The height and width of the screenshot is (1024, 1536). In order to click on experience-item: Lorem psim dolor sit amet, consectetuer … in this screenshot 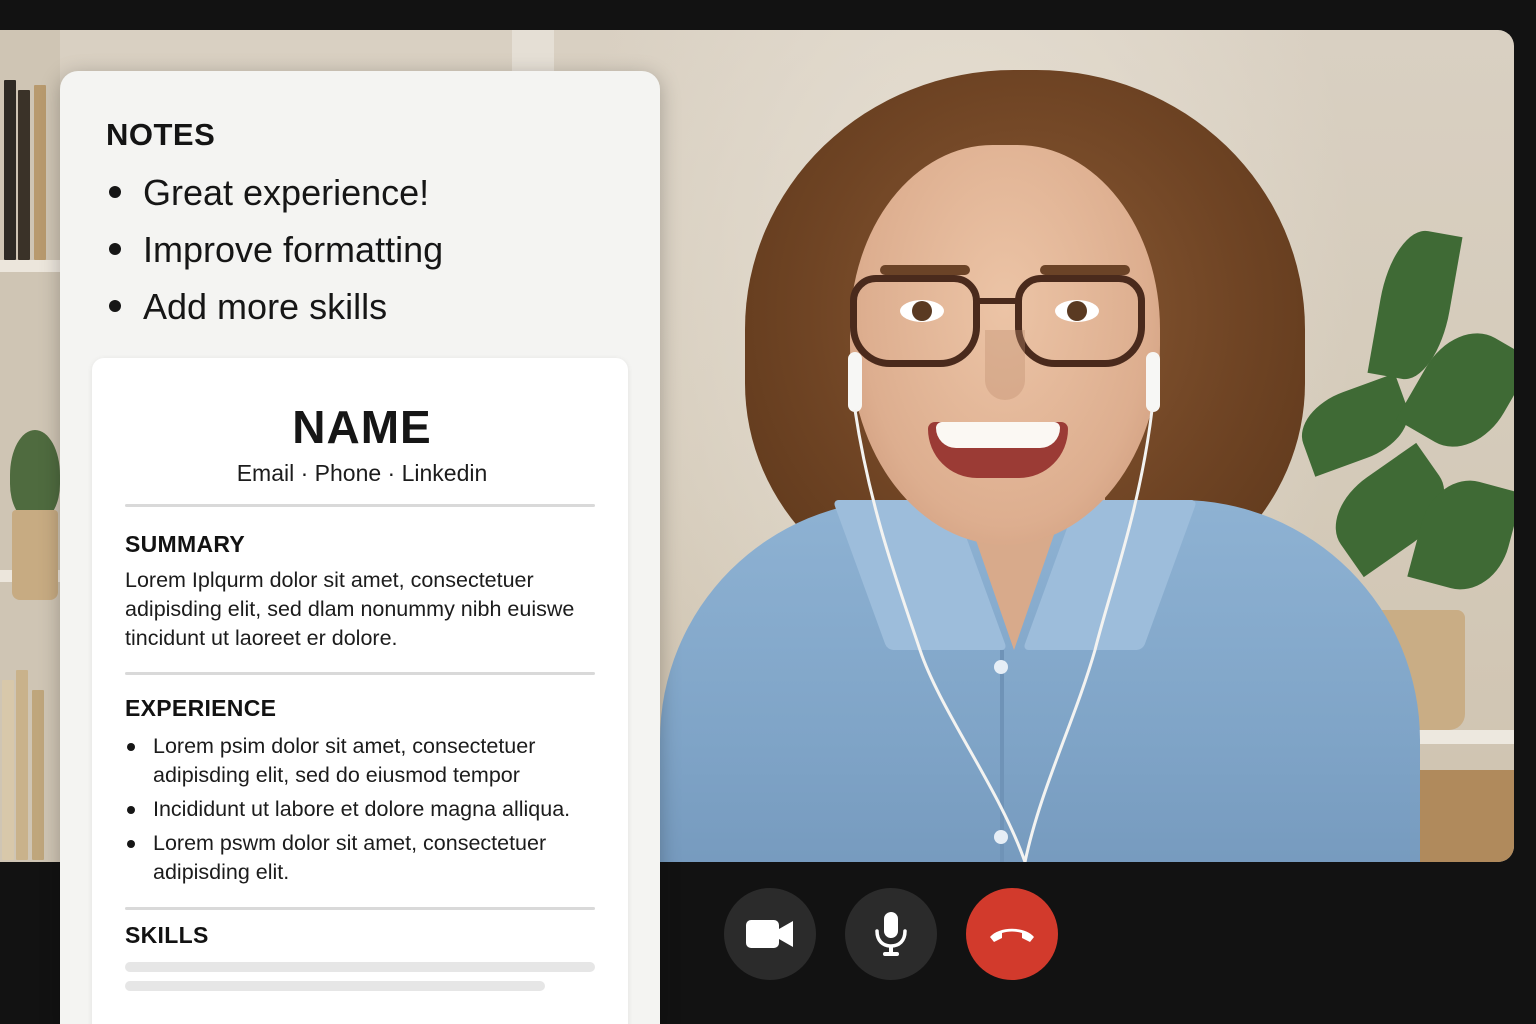, I will do `click(365, 761)`.